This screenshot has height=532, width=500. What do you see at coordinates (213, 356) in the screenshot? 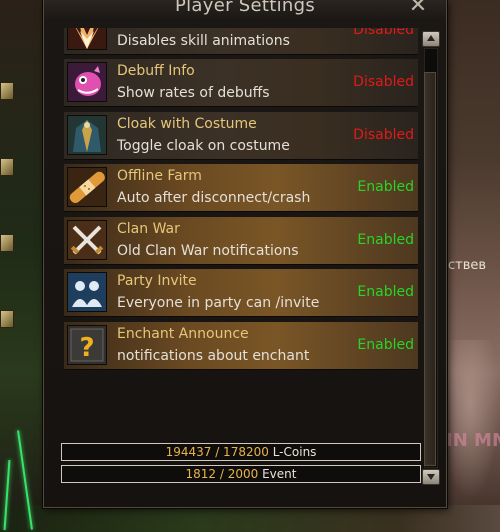
I see `setting-description: notifications about enchant` at bounding box center [213, 356].